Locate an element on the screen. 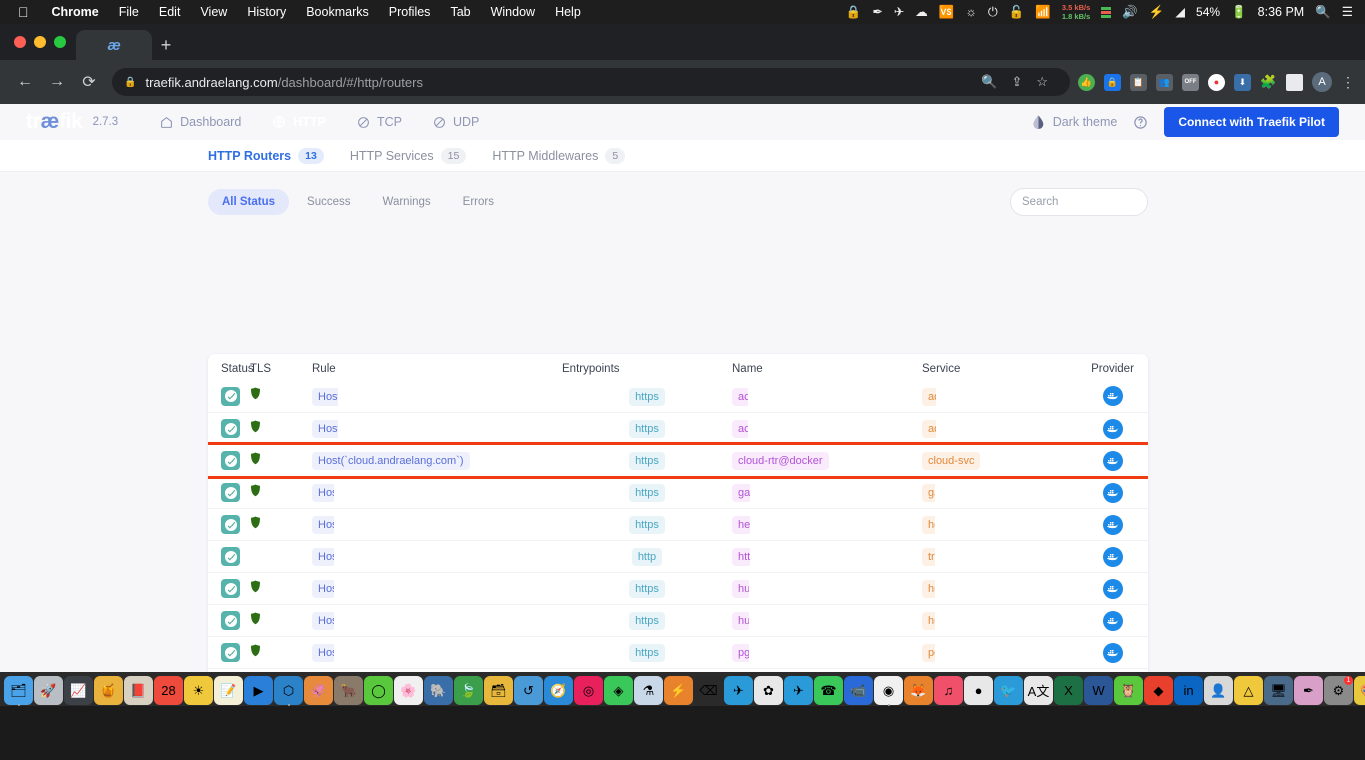 This screenshot has width=1365, height=760. new-tab-button: + is located at coordinates (166, 45).